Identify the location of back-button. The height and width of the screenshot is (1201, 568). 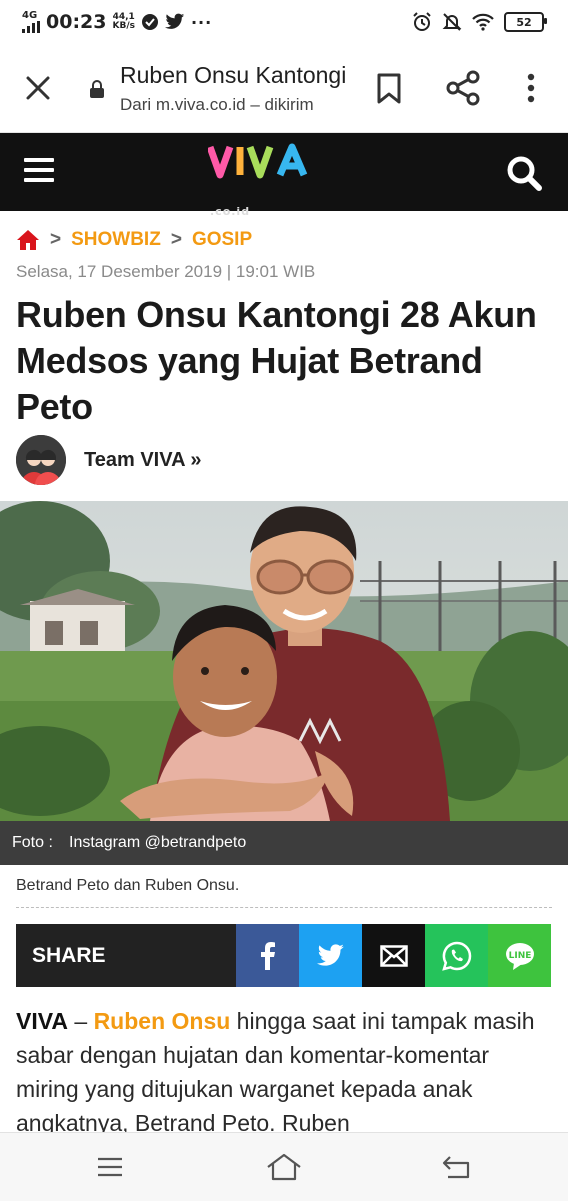
(457, 1169).